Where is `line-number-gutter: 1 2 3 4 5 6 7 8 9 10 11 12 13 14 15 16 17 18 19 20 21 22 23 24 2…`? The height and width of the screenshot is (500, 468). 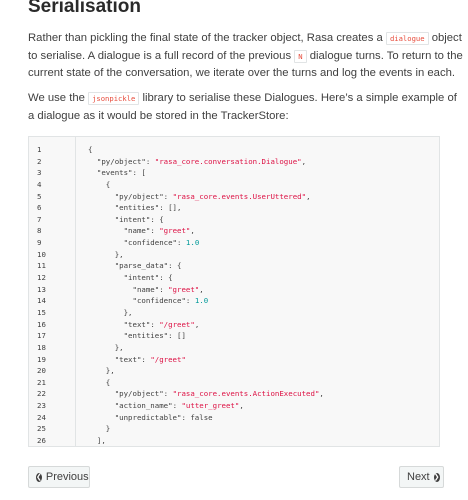
line-number-gutter: 1 2 3 4 5 6 7 8 9 10 11 12 13 14 15 16 17 18 19 20 21 22 23 24 2… is located at coordinates (52, 291).